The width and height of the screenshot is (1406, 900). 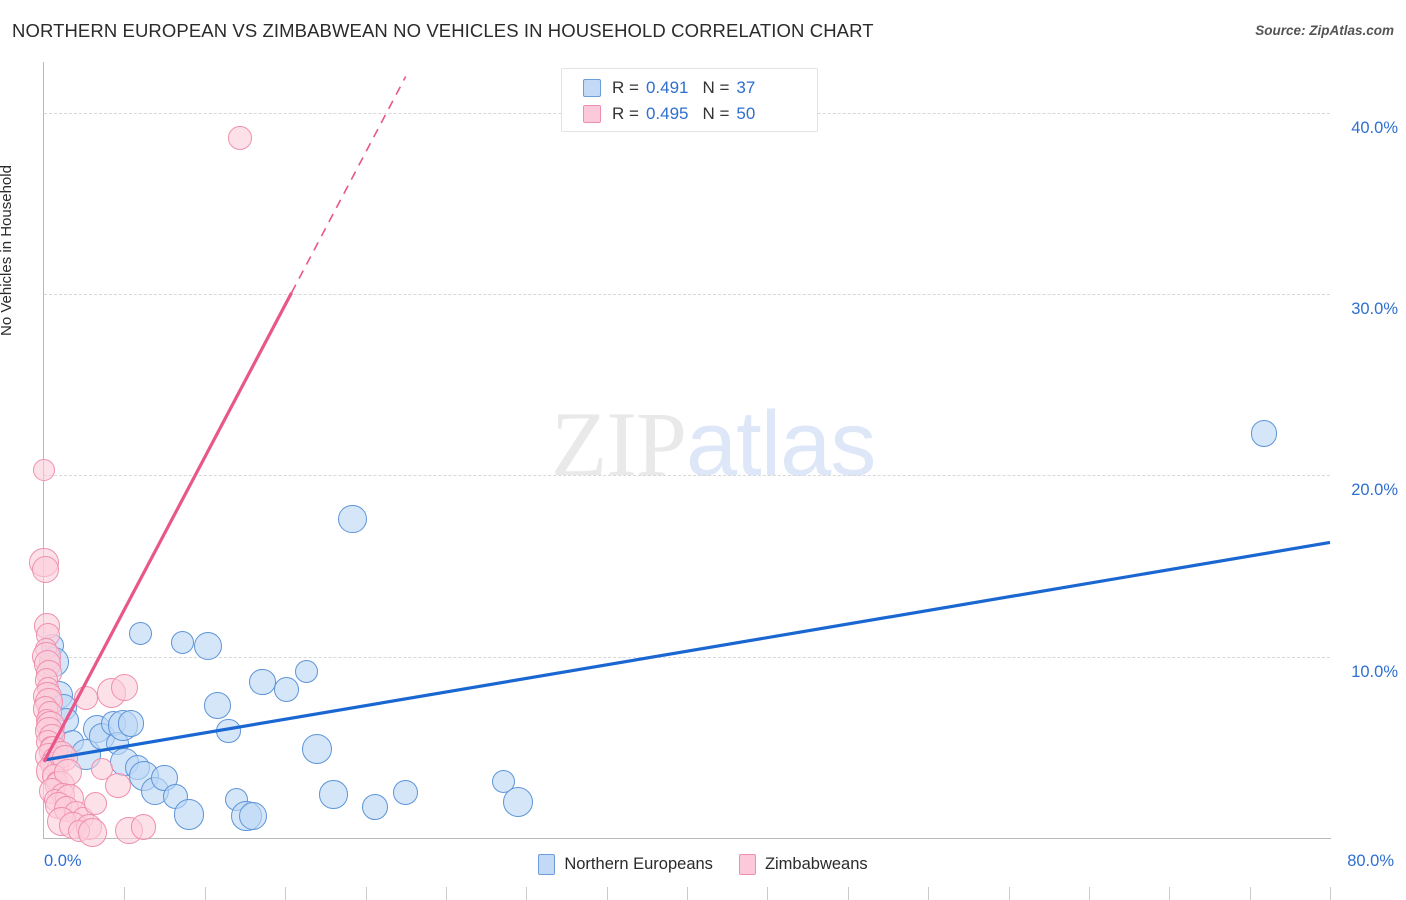 I want to click on legend-label-zimbabweans: Zimbabweans, so click(x=816, y=863).